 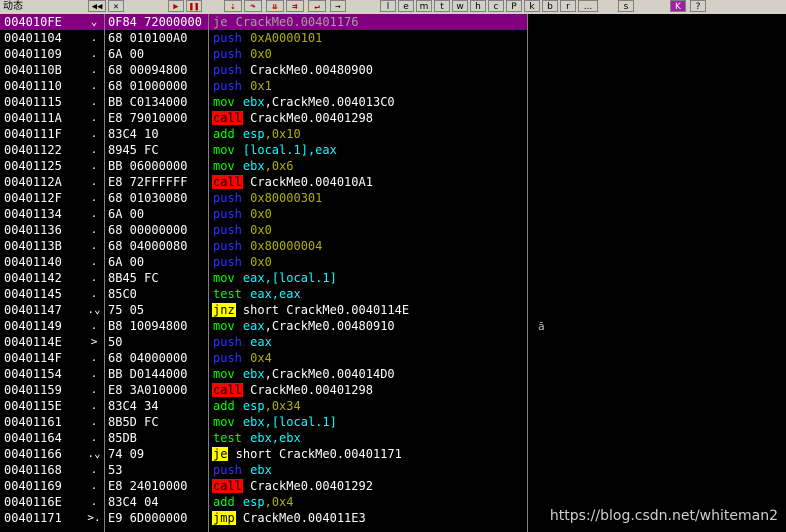 I want to click on toolbar-t-button: t, so click(x=442, y=6).